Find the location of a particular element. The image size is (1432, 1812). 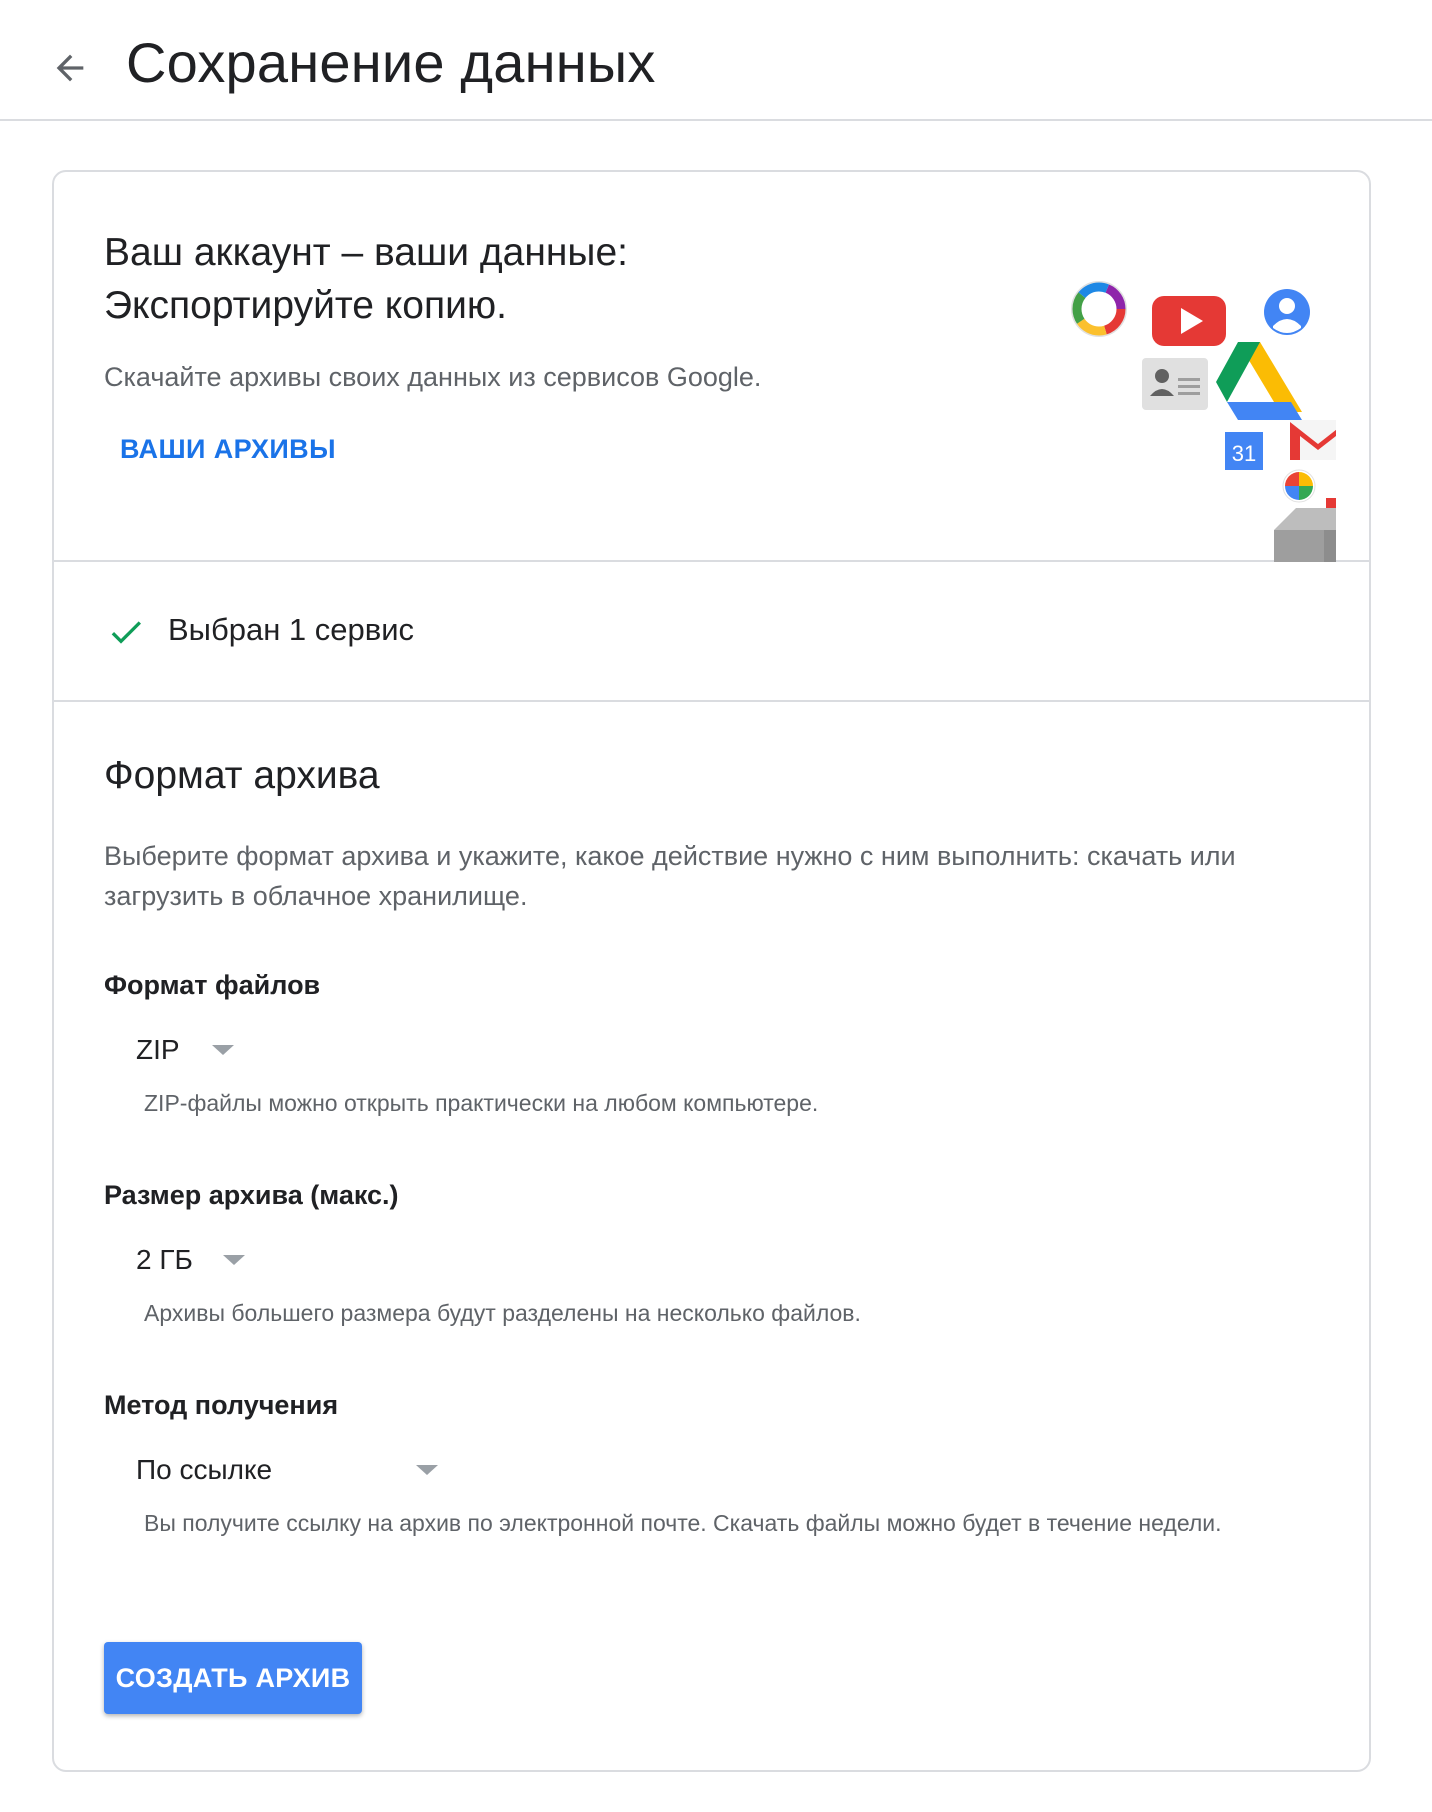

archive-format-title: Формат архива is located at coordinates (242, 775).